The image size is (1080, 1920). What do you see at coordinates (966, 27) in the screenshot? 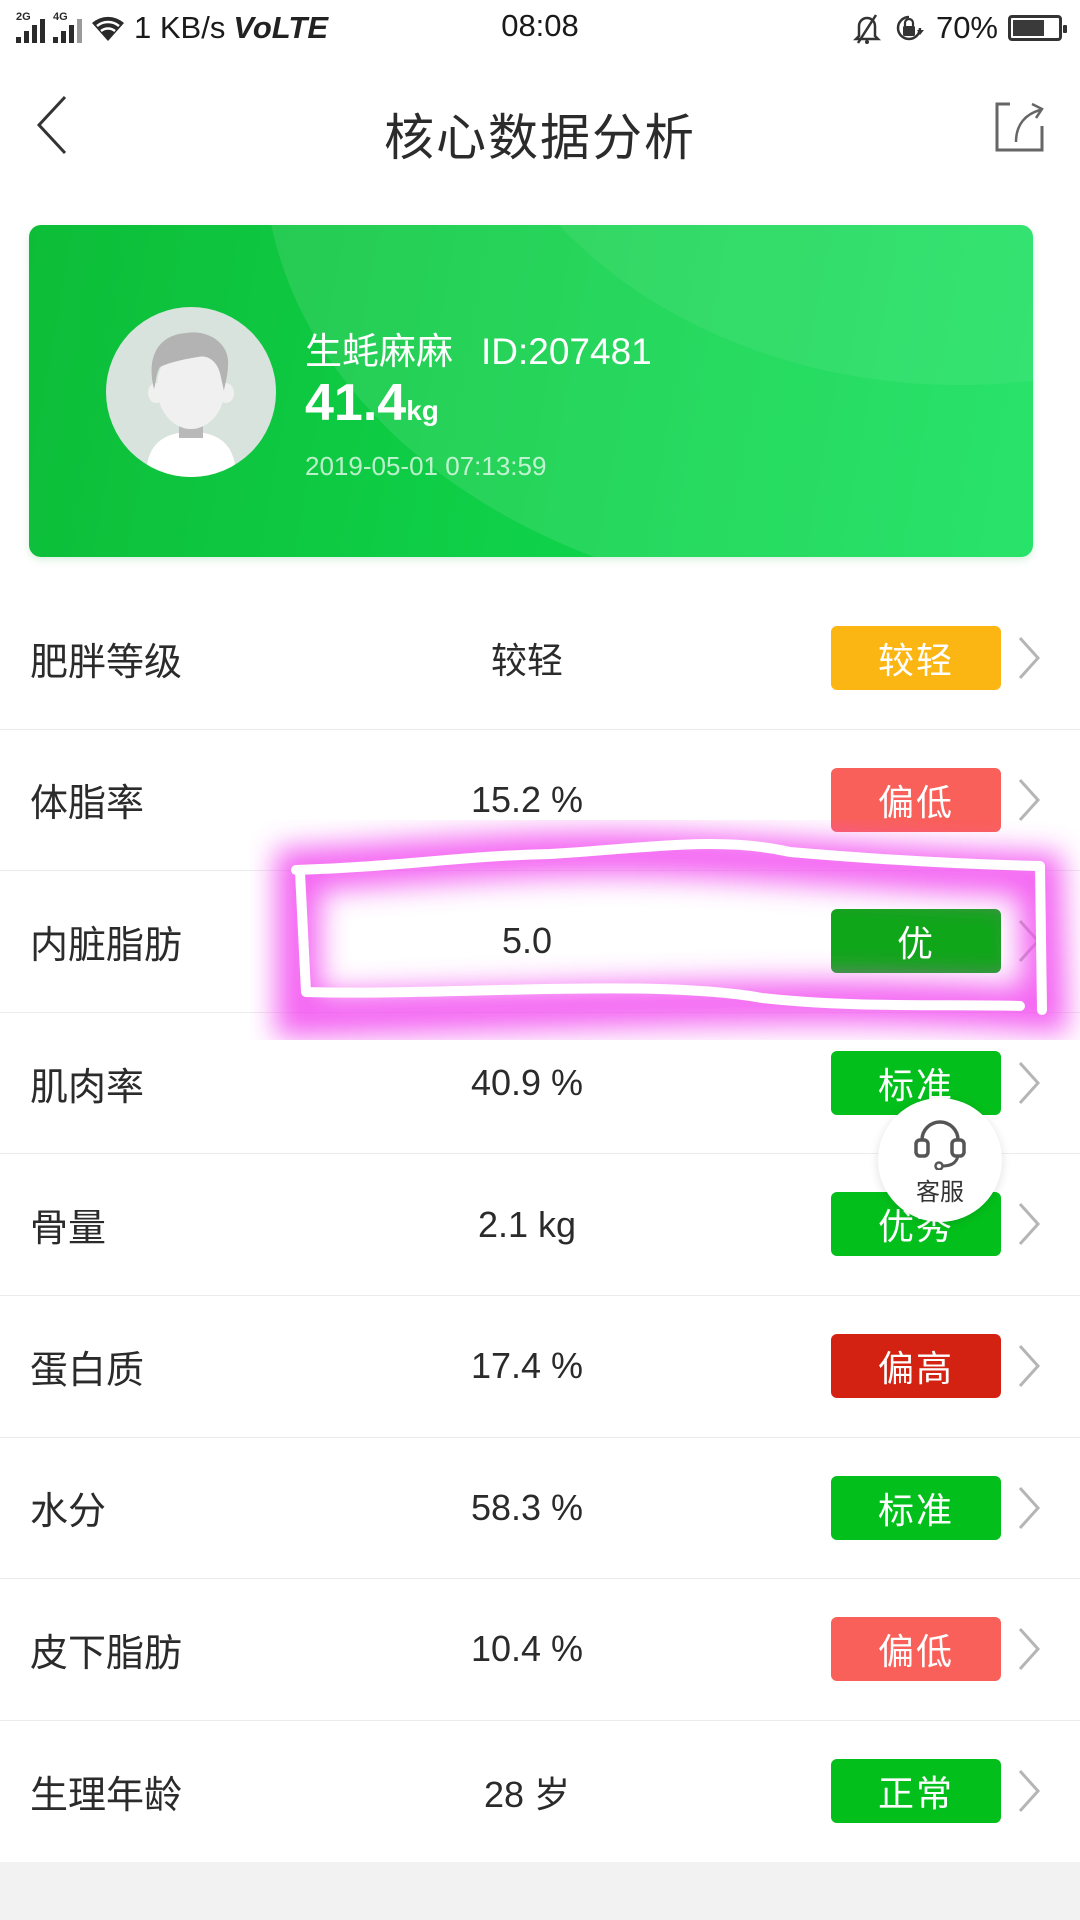
I see `battery-percent: 70%` at bounding box center [966, 27].